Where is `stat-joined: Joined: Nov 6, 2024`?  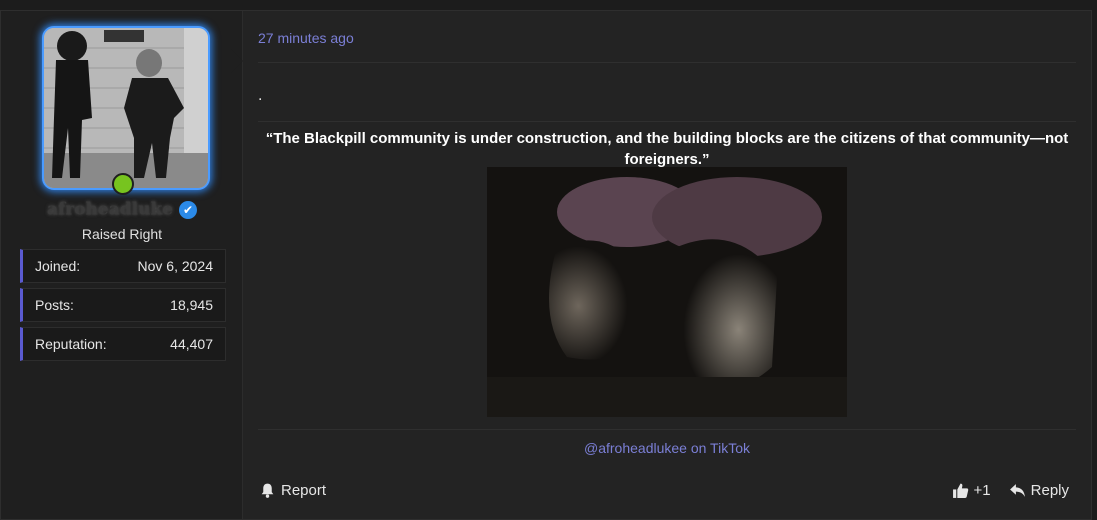
stat-joined: Joined: Nov 6, 2024 is located at coordinates (123, 266).